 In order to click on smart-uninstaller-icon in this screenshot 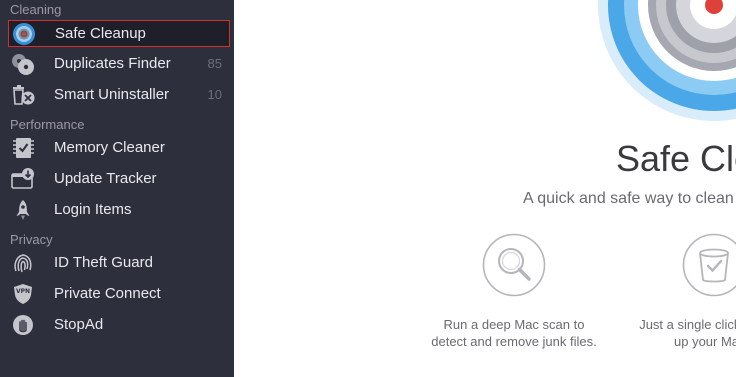, I will do `click(23, 95)`.